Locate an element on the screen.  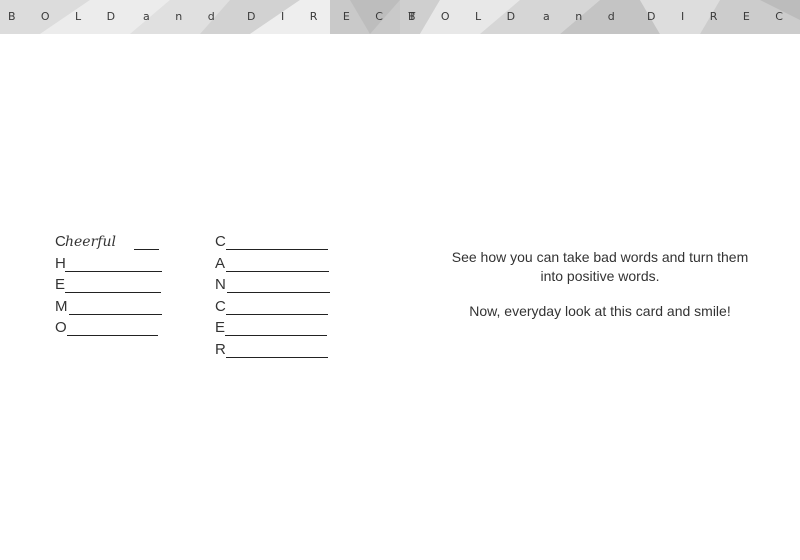
banner-word: DIRECT is located at coordinates (723, 16).